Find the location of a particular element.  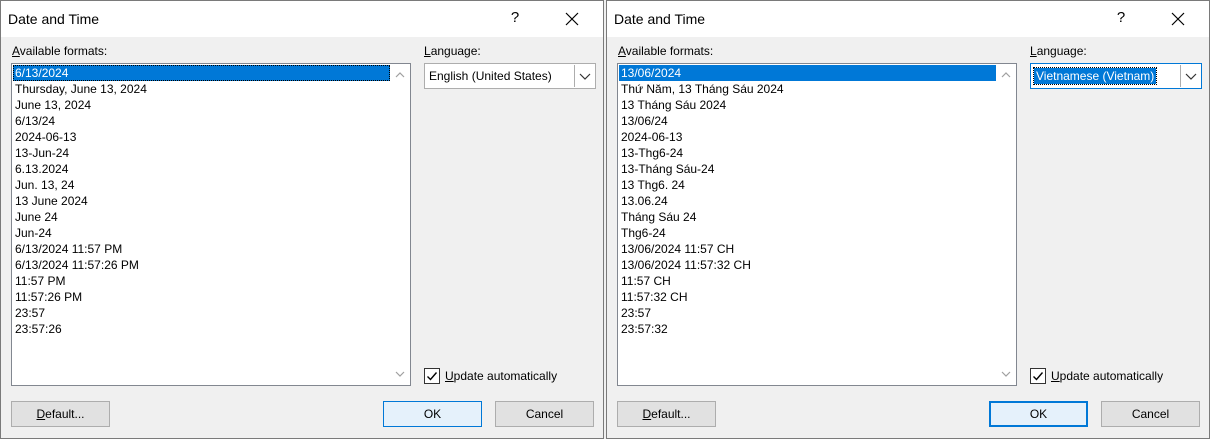

list-item: 23:57:32 is located at coordinates (807, 329).